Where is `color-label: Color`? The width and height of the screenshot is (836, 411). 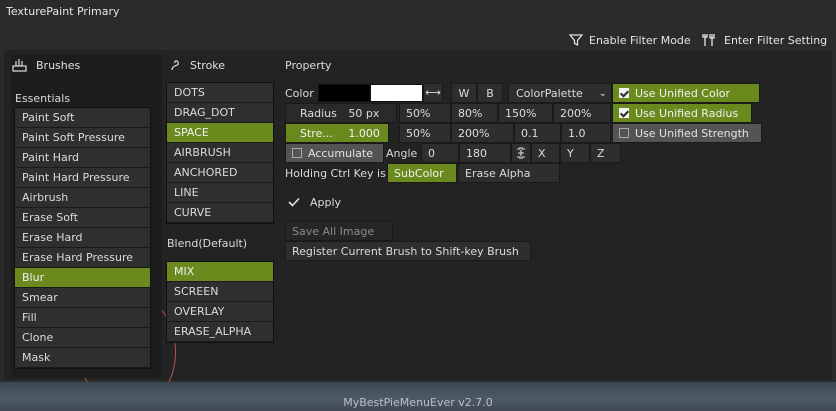
color-label: Color is located at coordinates (299, 93).